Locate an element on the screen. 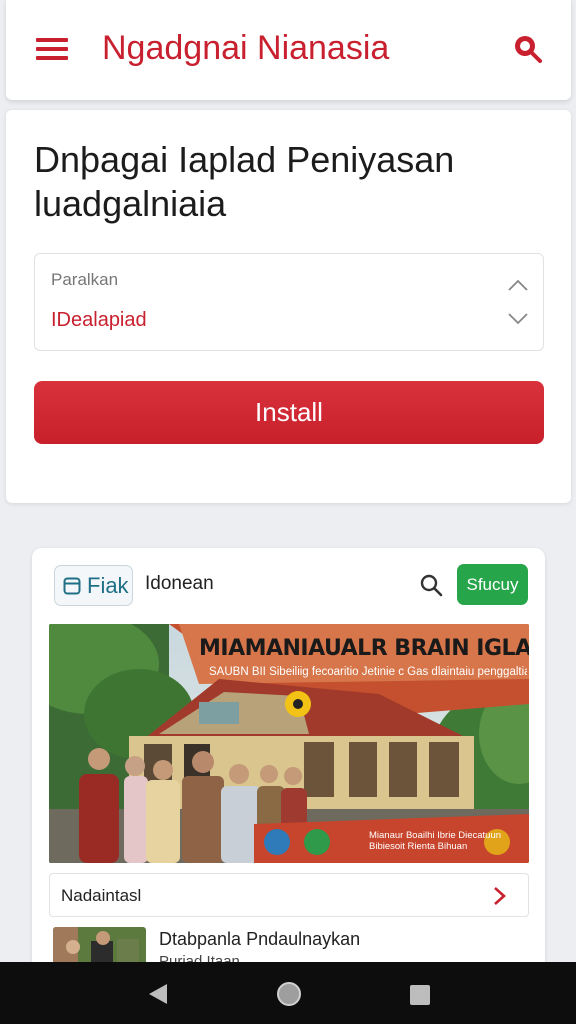 The width and height of the screenshot is (576, 1024). home-icon is located at coordinates (289, 994).